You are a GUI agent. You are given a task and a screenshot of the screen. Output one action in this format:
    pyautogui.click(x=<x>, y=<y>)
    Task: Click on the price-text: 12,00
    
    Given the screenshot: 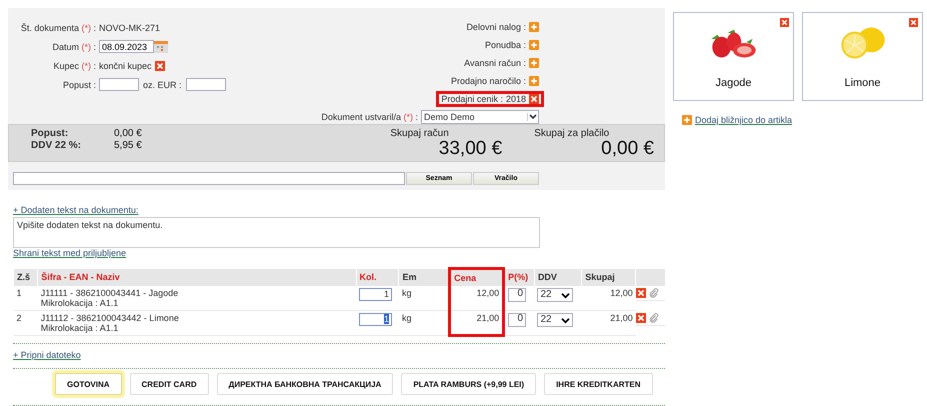 What is the action you would take?
    pyautogui.click(x=488, y=293)
    